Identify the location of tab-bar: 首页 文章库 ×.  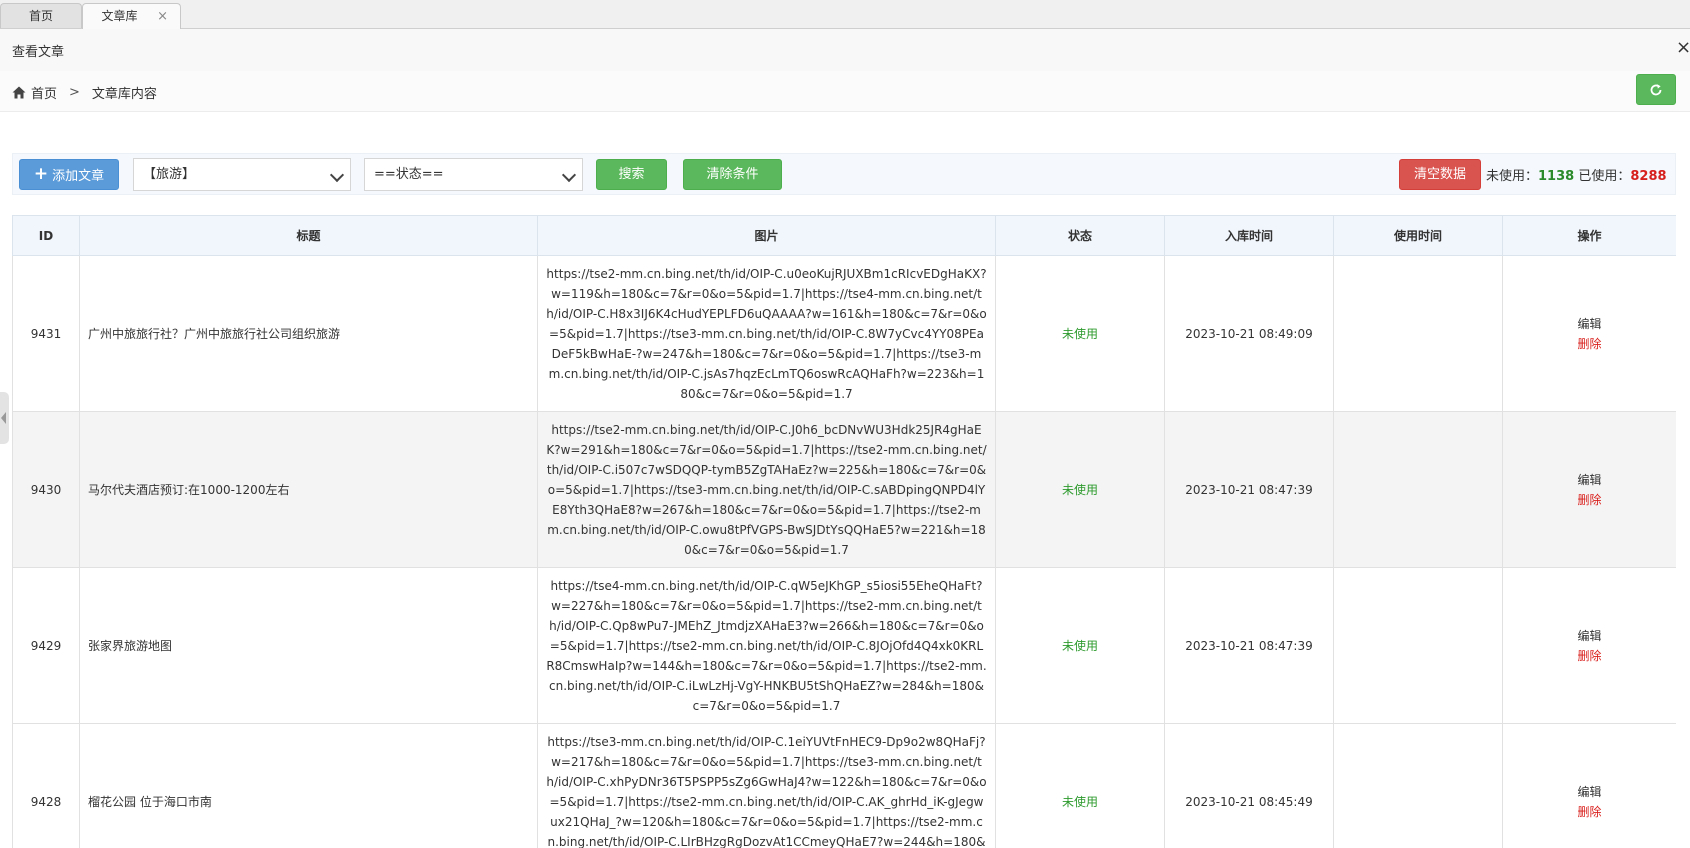
(845, 14).